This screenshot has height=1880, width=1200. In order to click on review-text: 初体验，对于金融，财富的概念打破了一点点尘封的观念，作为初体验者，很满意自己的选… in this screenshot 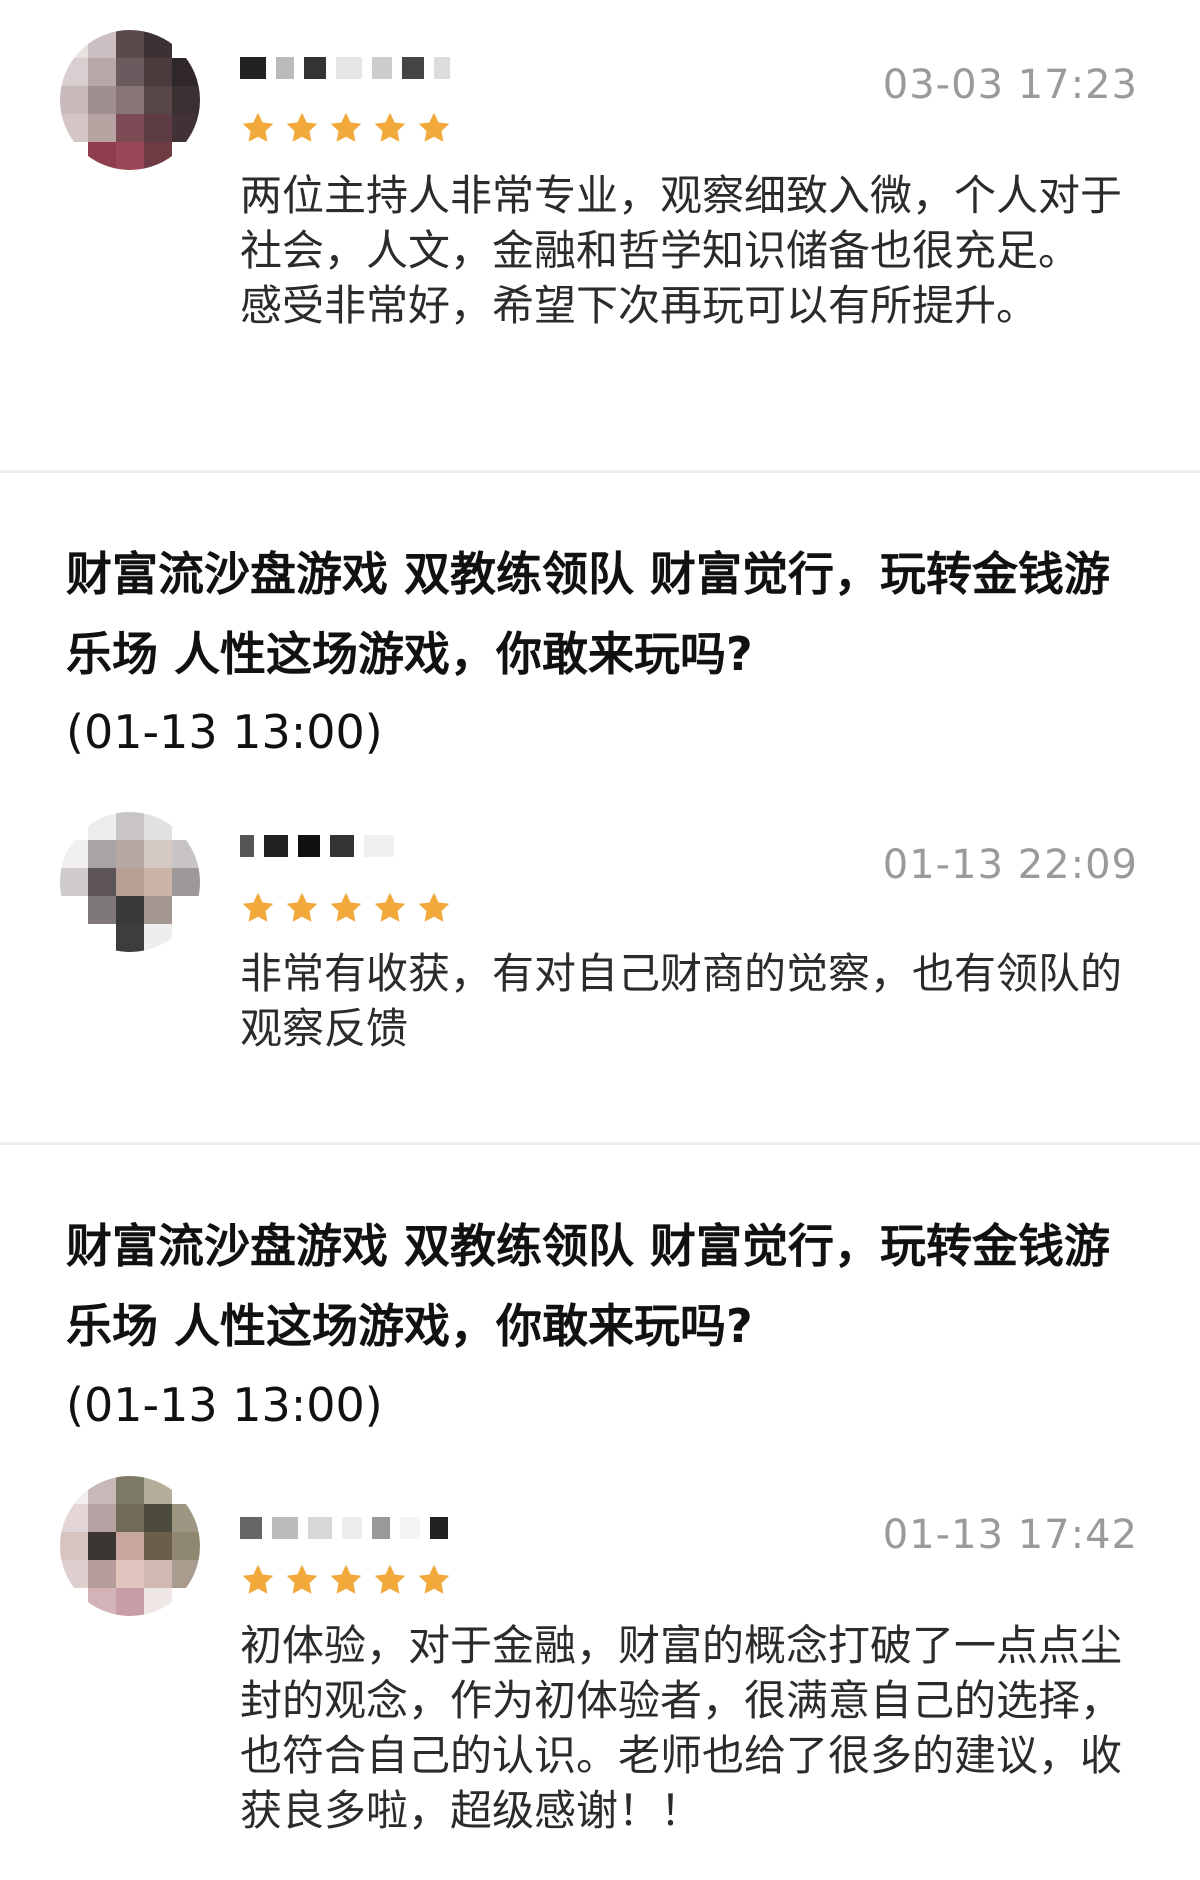, I will do `click(681, 1728)`.